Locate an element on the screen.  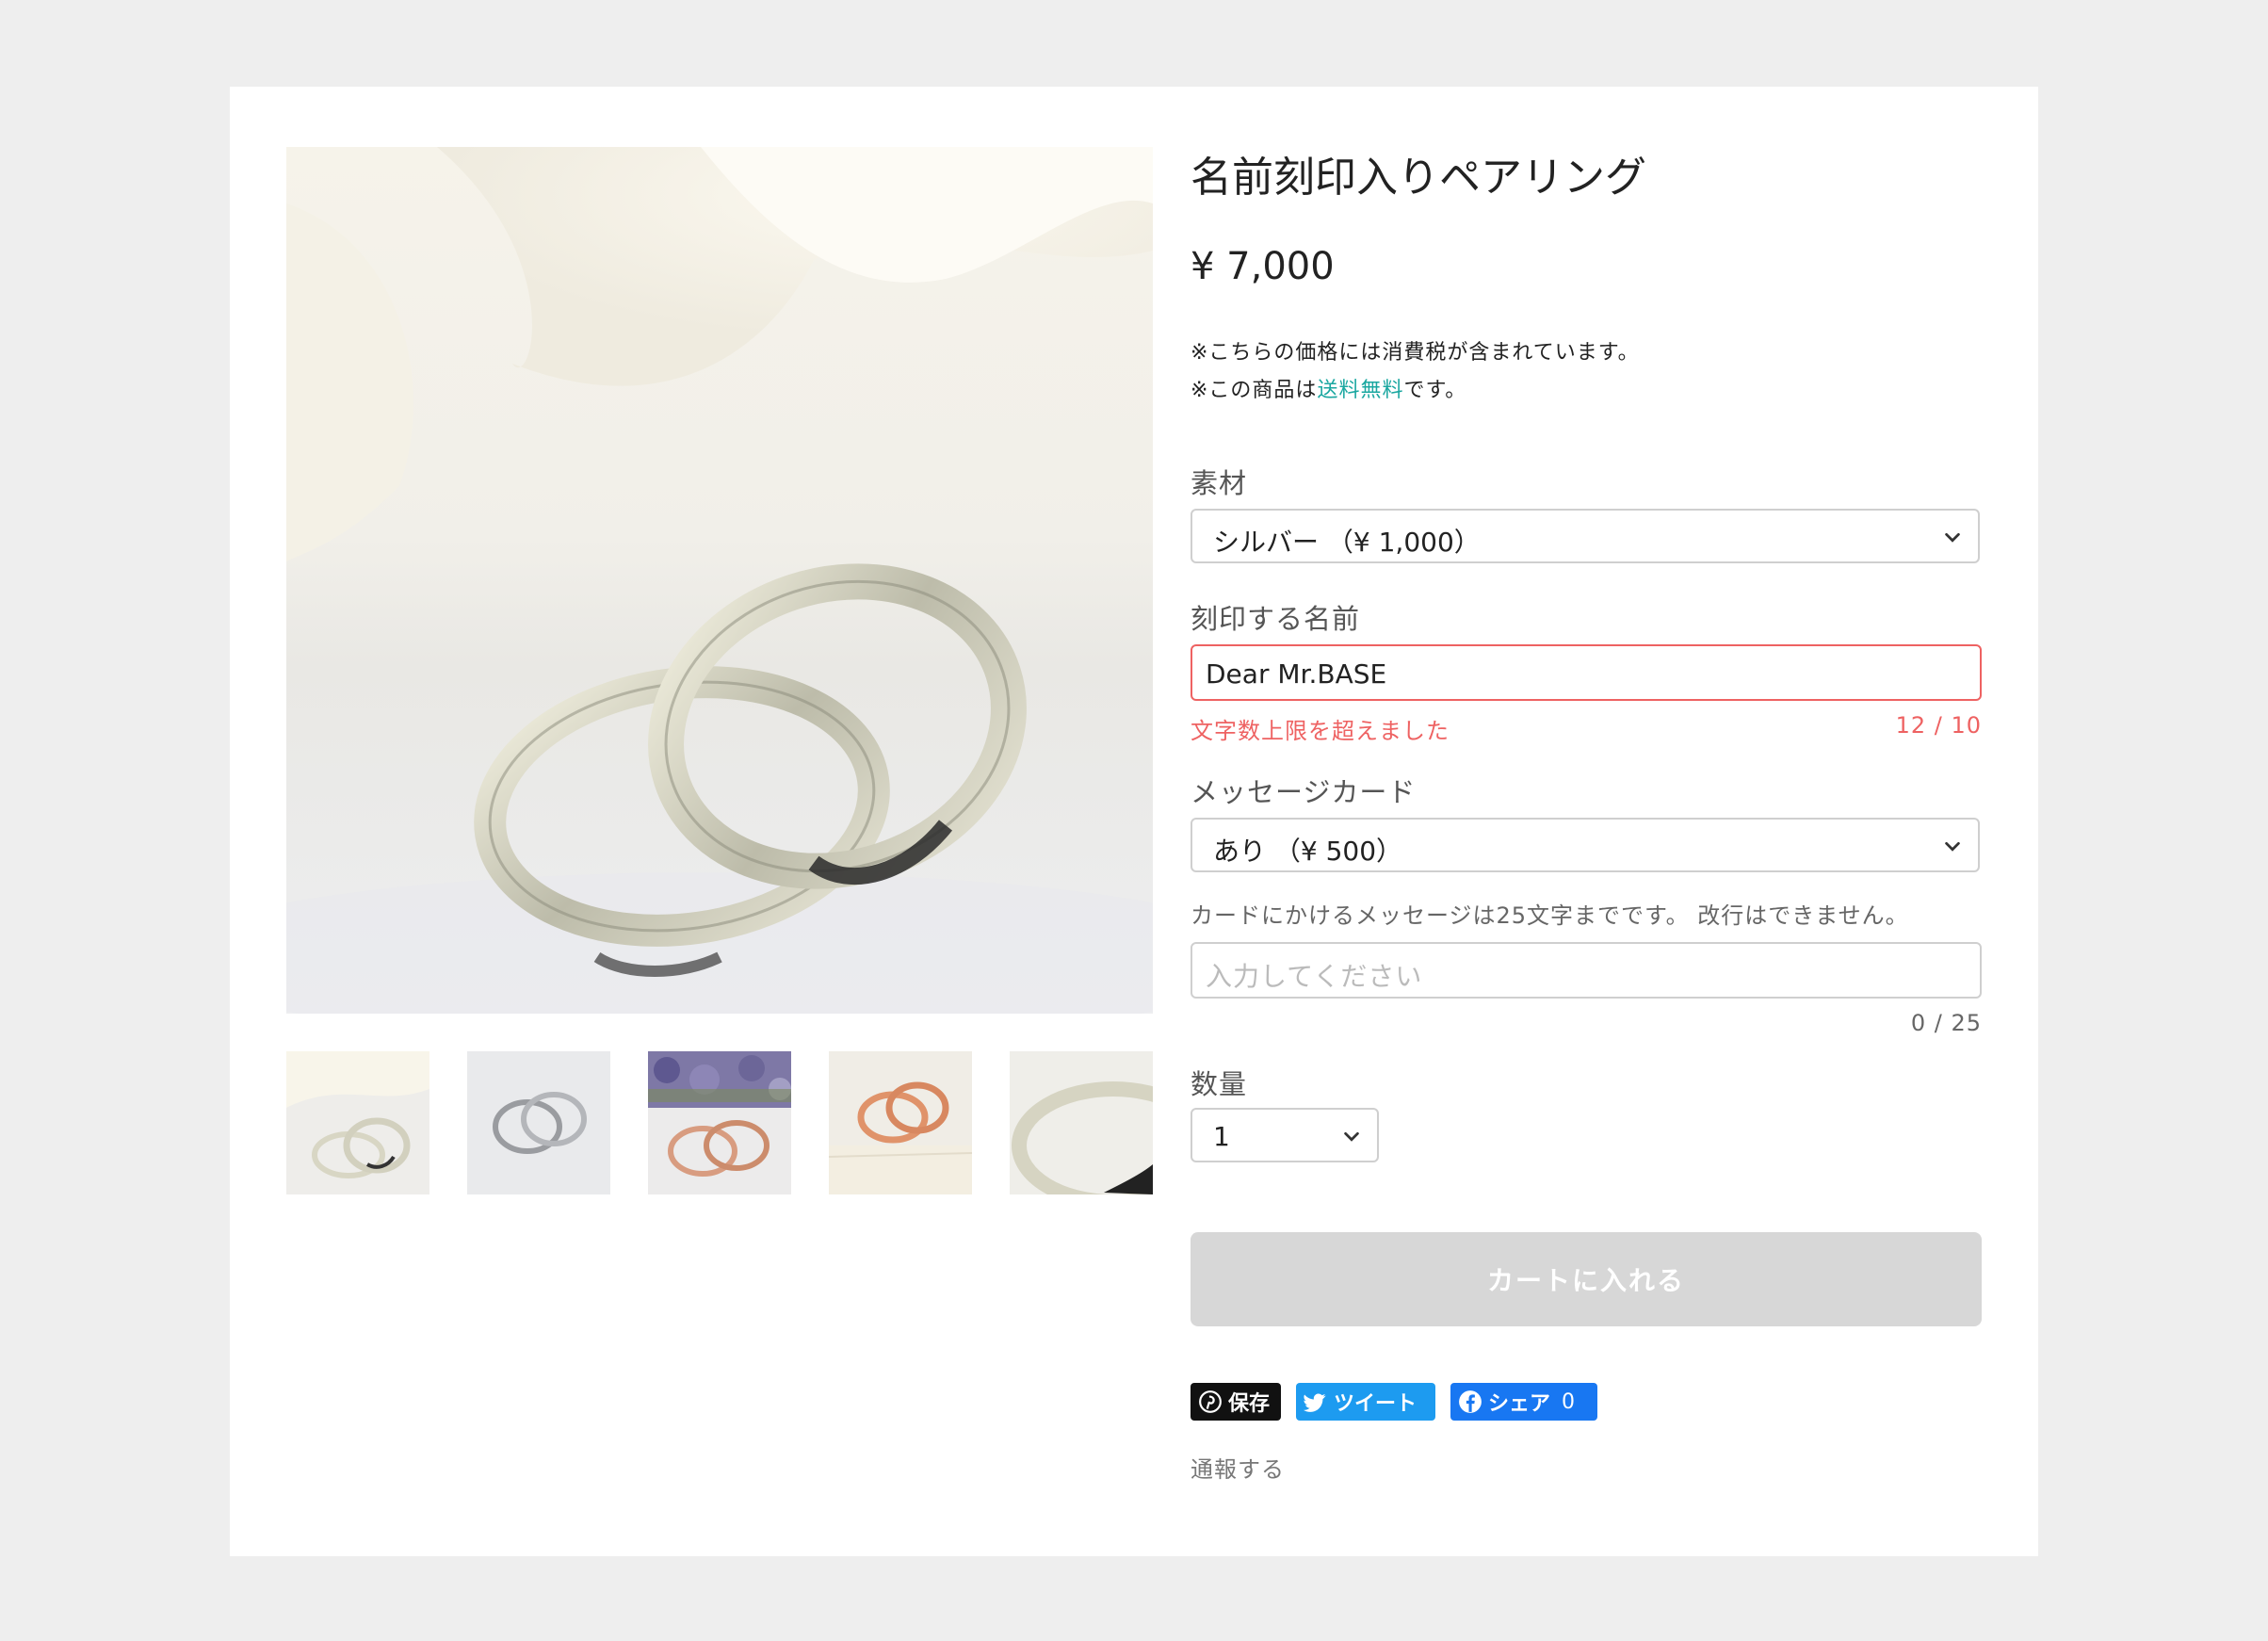
shipping-prefix: ※この商品は is located at coordinates (1254, 390).